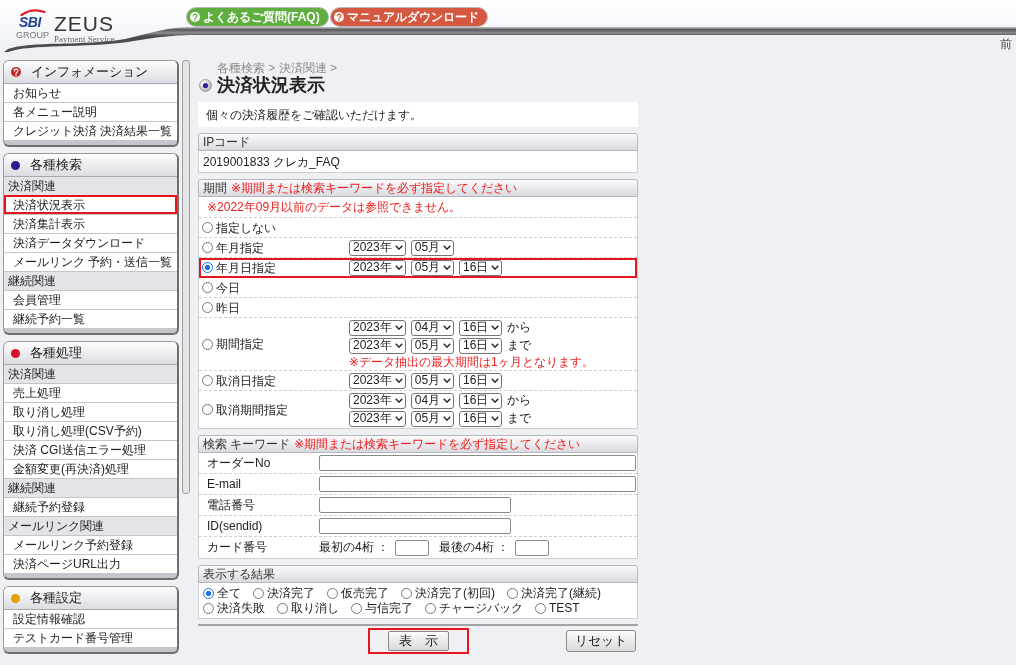 Image resolution: width=1016 pixels, height=665 pixels. Describe the element at coordinates (246, 267) in the screenshot. I see `radio-label: 年月日指定` at that location.